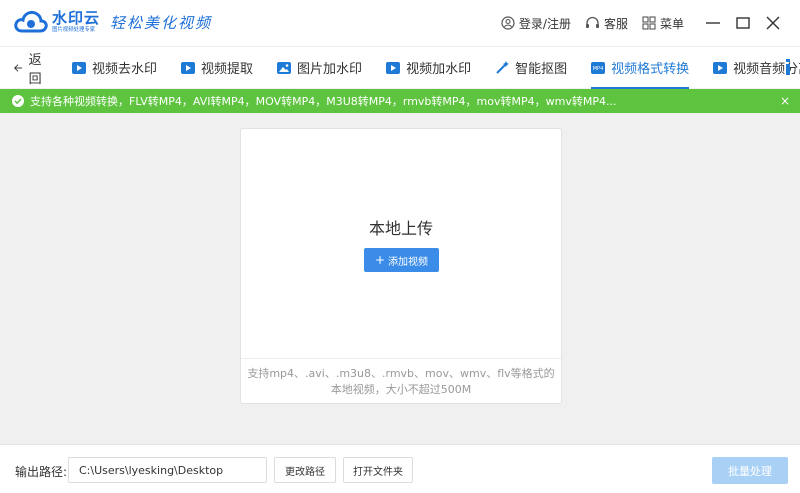 This screenshot has width=800, height=493. I want to click on output-path-input, so click(167, 470).